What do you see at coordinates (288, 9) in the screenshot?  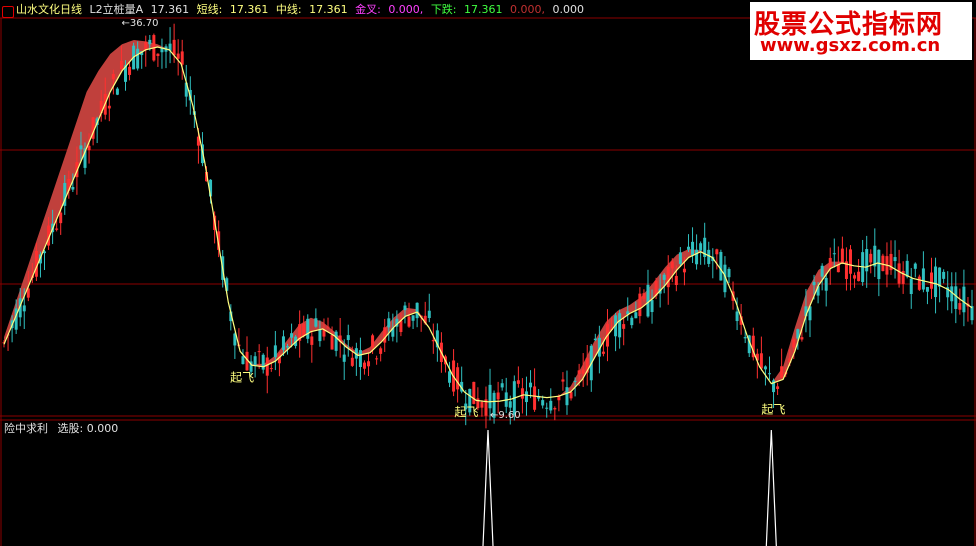 I see `mid-line-label: 中线:` at bounding box center [288, 9].